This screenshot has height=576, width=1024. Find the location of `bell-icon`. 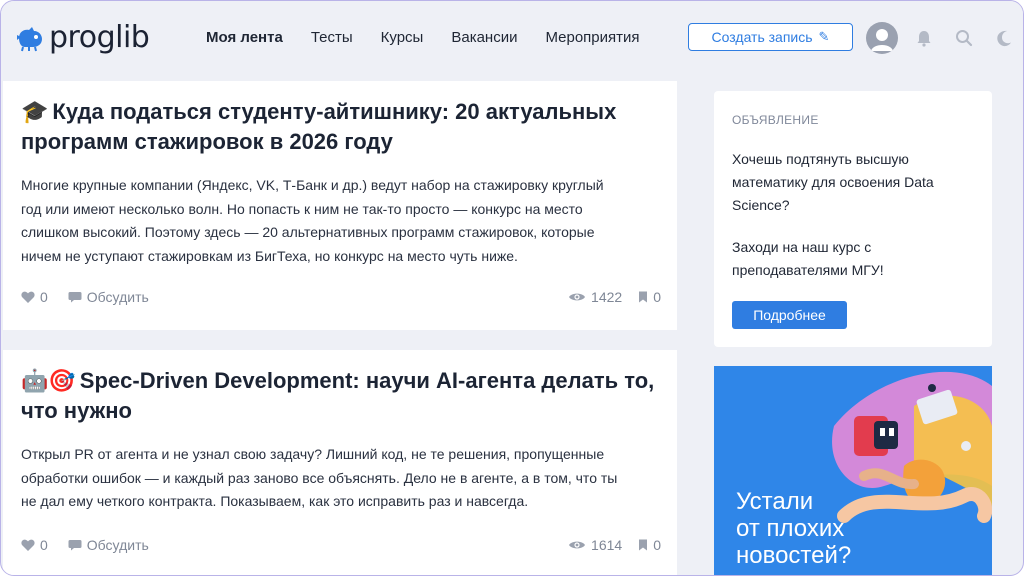

bell-icon is located at coordinates (924, 38).